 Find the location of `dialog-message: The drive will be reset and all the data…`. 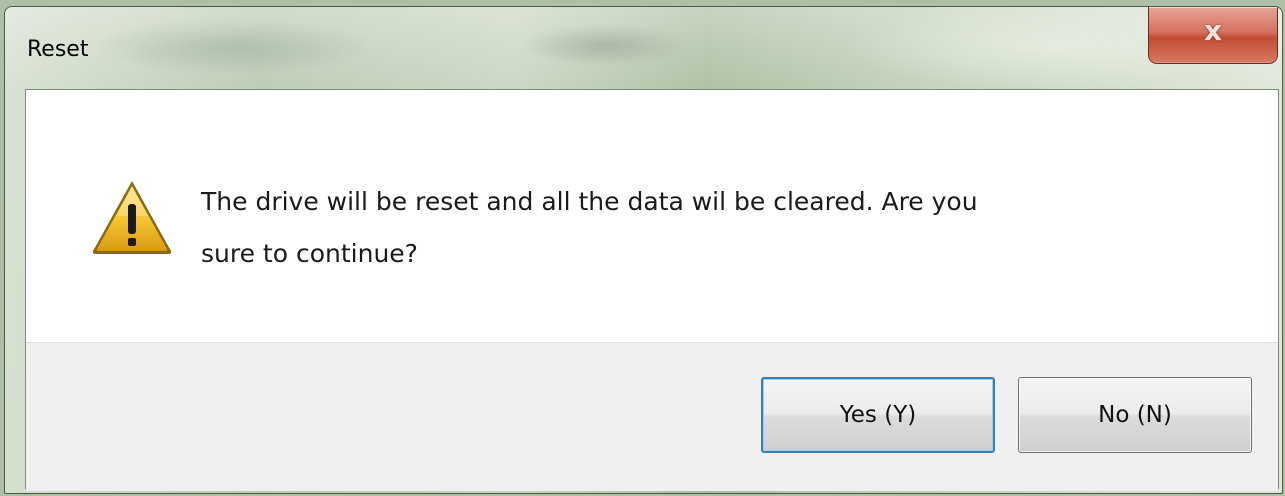

dialog-message: The drive will be reset and all the data… is located at coordinates (589, 227).